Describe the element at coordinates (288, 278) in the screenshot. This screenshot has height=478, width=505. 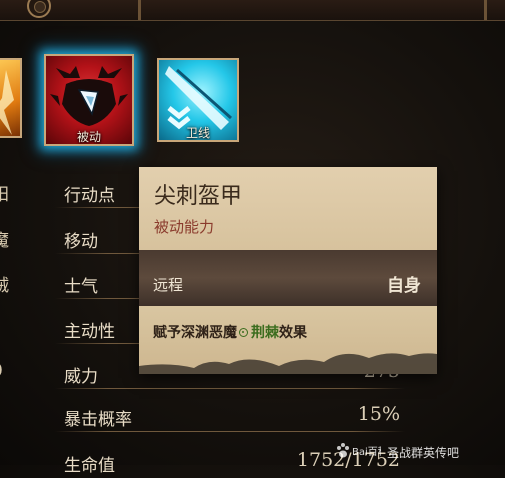
I see `tooltip-range-bar: 远程 自身` at that location.